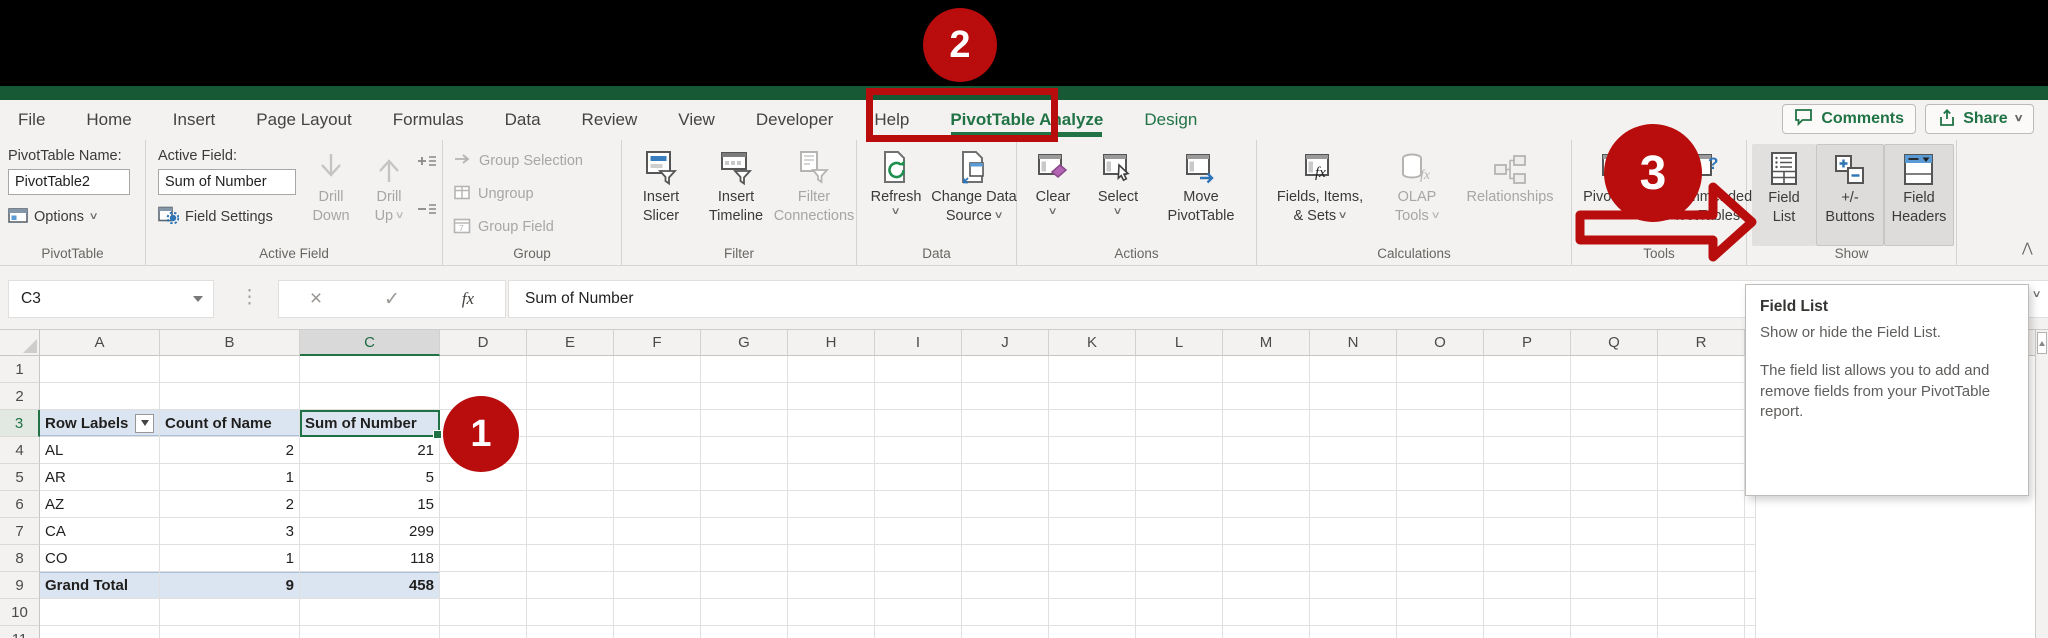 This screenshot has width=2048, height=638. What do you see at coordinates (974, 185) in the screenshot?
I see `change-data-source-button: Change Data Source` at bounding box center [974, 185].